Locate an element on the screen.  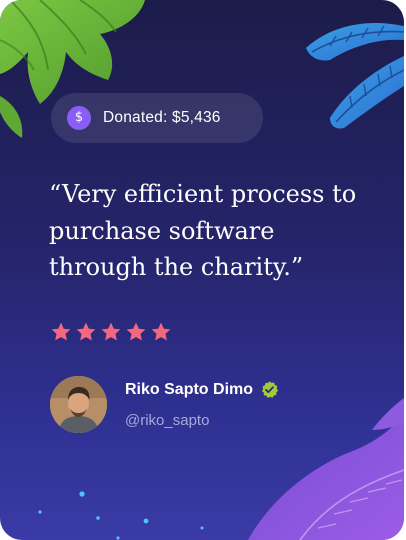
glow-dots is located at coordinates (121, 515).